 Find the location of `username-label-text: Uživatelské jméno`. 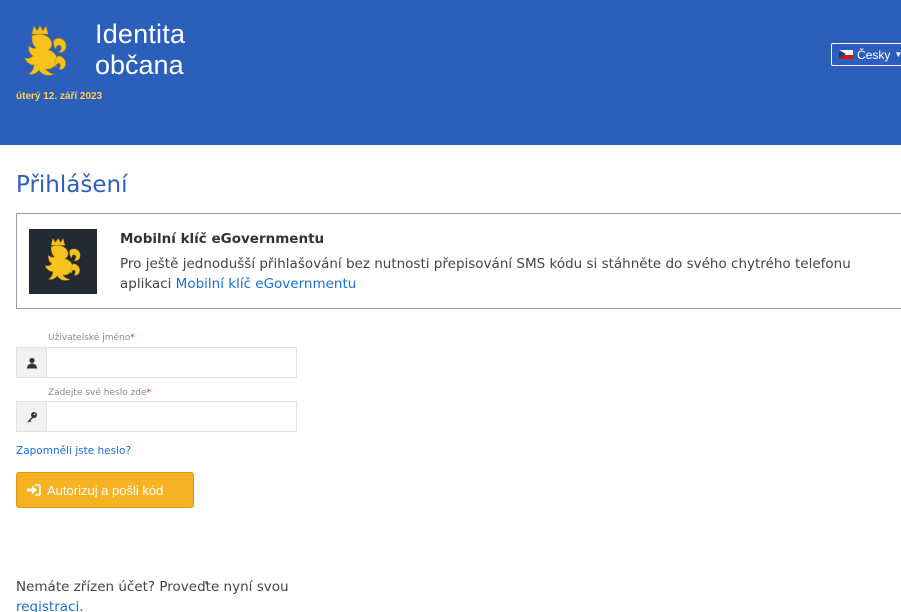

username-label-text: Uživatelské jméno is located at coordinates (89, 338).